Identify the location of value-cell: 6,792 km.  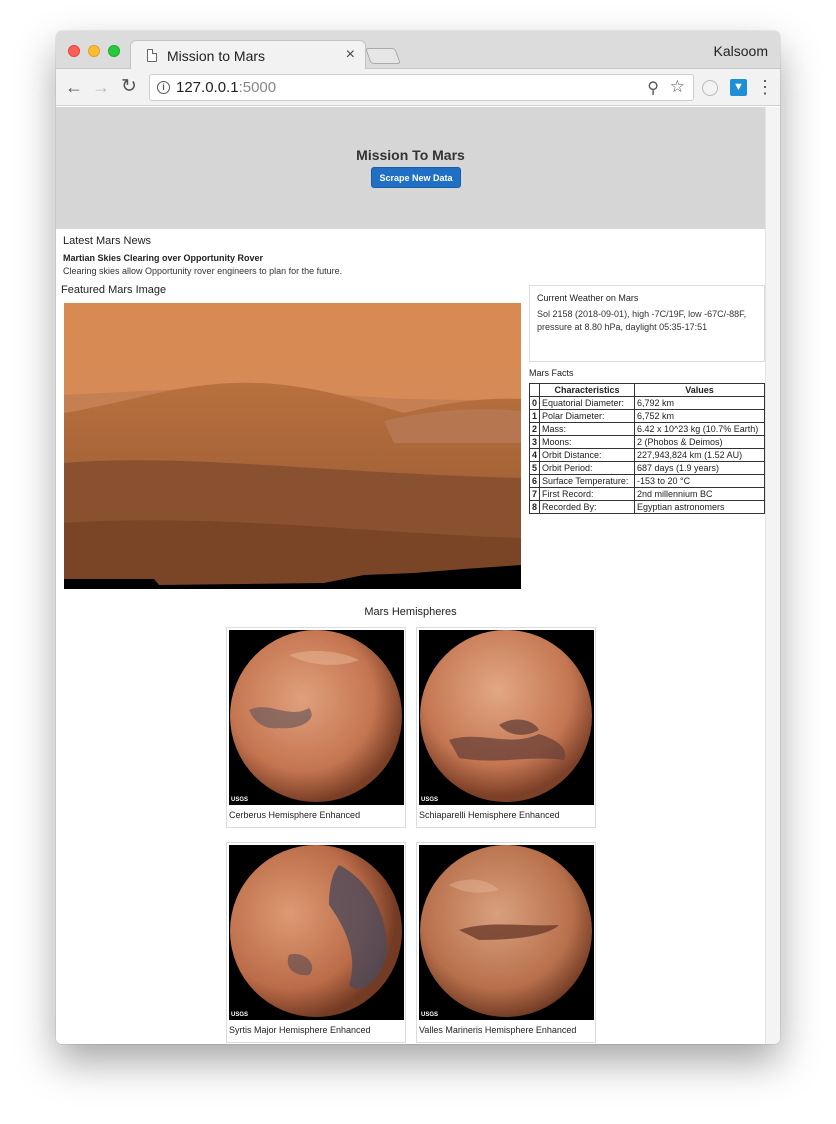
(699, 403).